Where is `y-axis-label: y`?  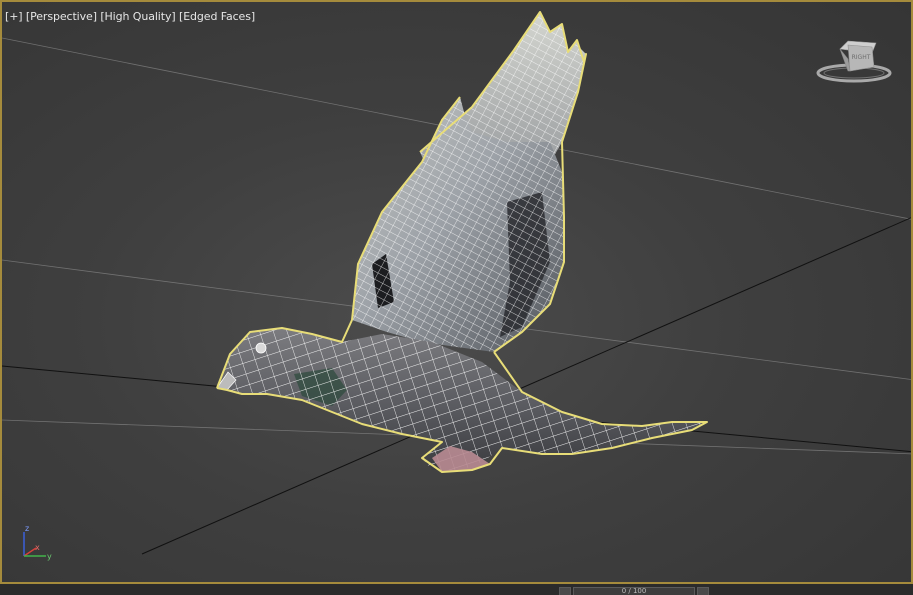
y-axis-label: y is located at coordinates (49, 556).